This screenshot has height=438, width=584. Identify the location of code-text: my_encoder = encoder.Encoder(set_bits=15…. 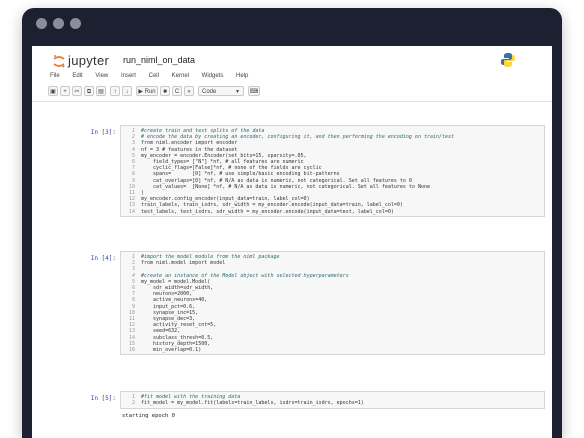
(224, 155).